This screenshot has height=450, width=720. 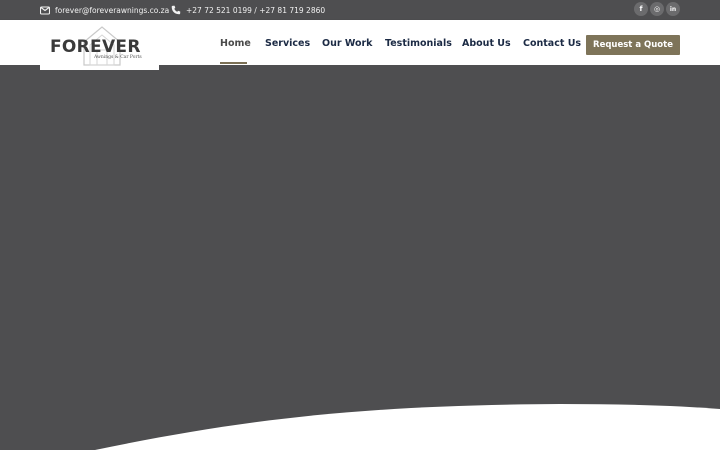 I want to click on nav-services: Services, so click(x=287, y=43).